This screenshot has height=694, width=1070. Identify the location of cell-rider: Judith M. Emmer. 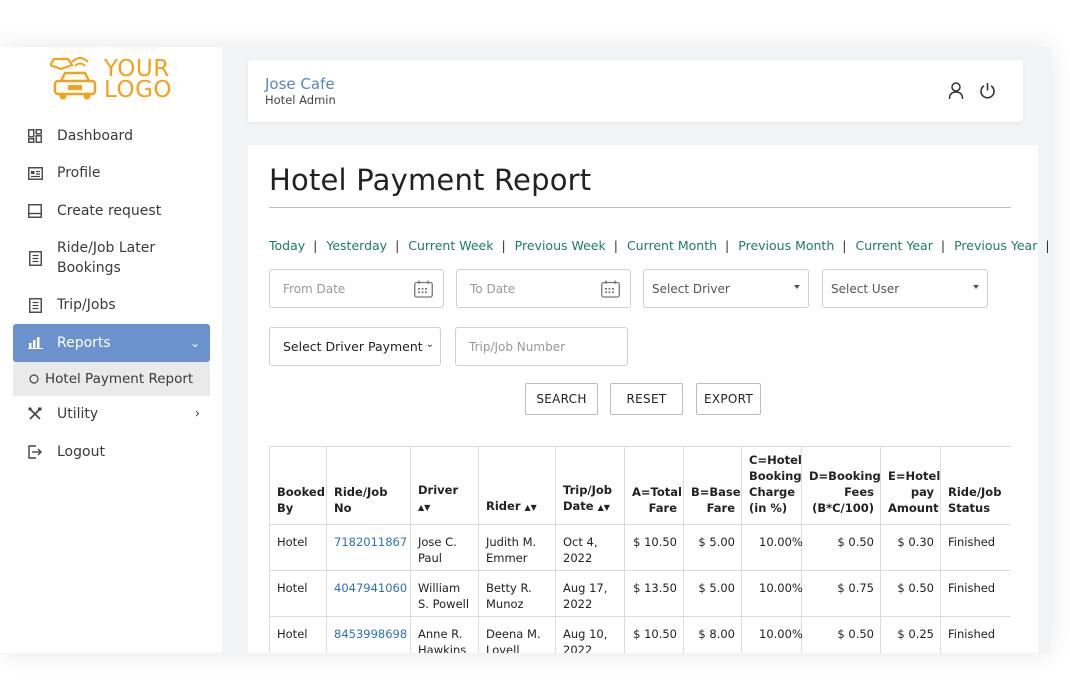
(517, 547).